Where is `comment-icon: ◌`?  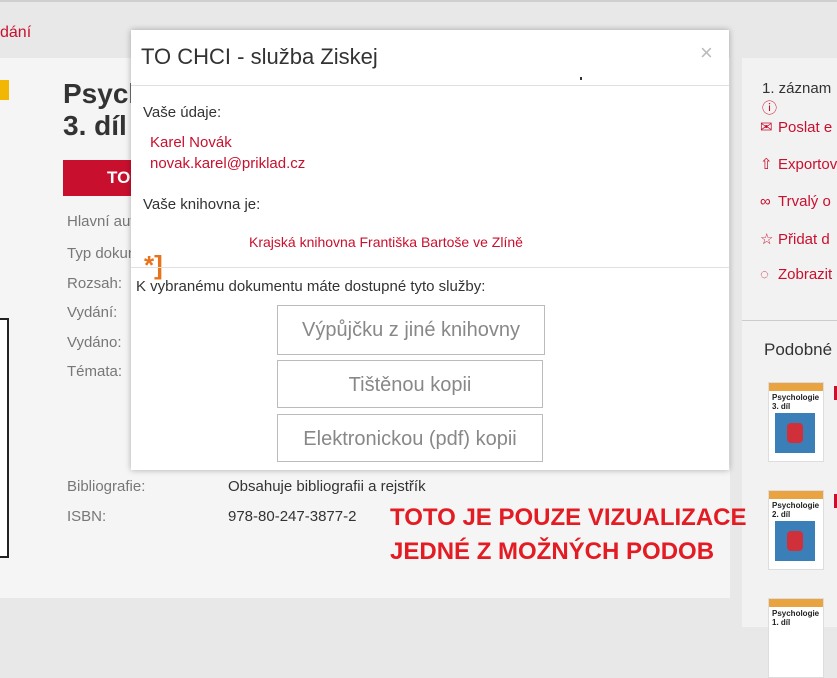
comment-icon: ◌ is located at coordinates (764, 274).